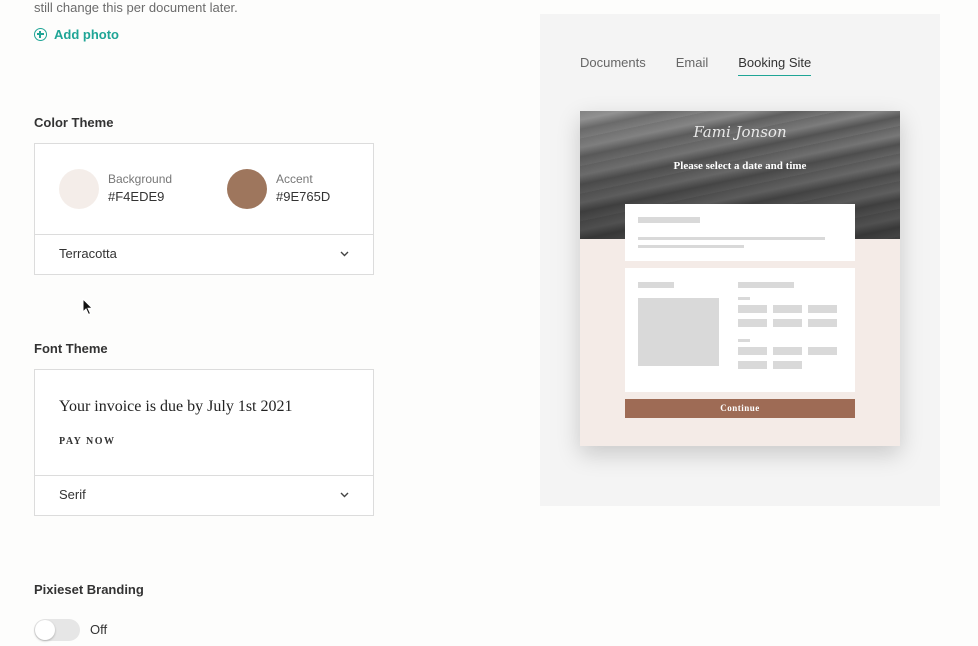 The height and width of the screenshot is (646, 978). Describe the element at coordinates (204, 494) in the screenshot. I see `font-theme-select: Serif` at that location.